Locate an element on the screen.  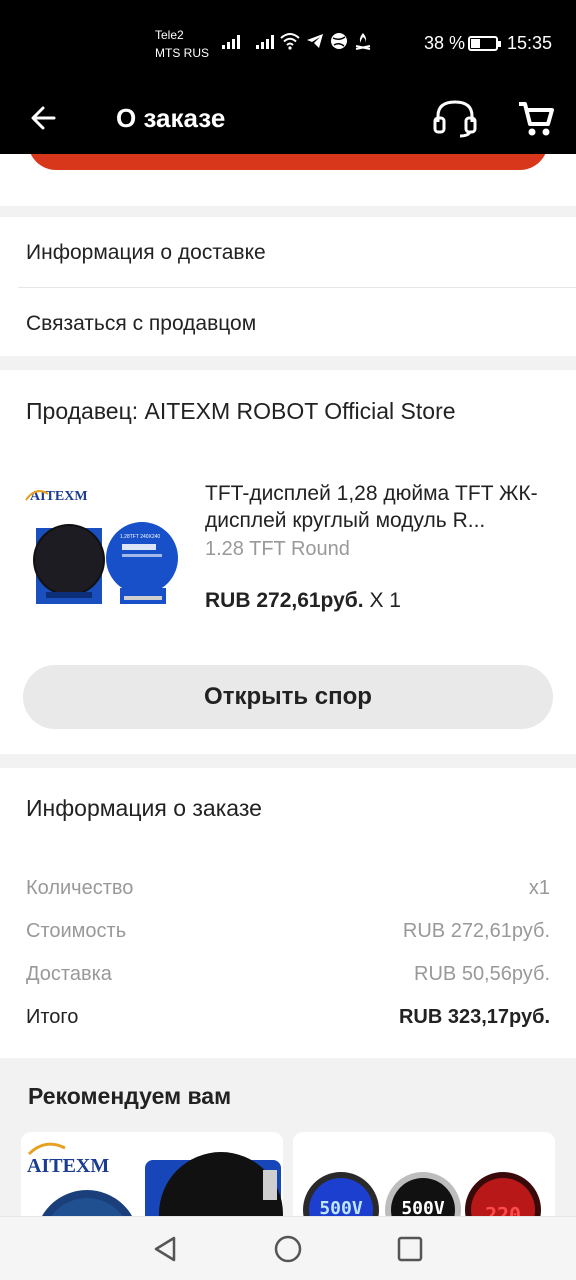
product-image: AITEXM 1.28TFT 240X240 is located at coordinates (105, 556).